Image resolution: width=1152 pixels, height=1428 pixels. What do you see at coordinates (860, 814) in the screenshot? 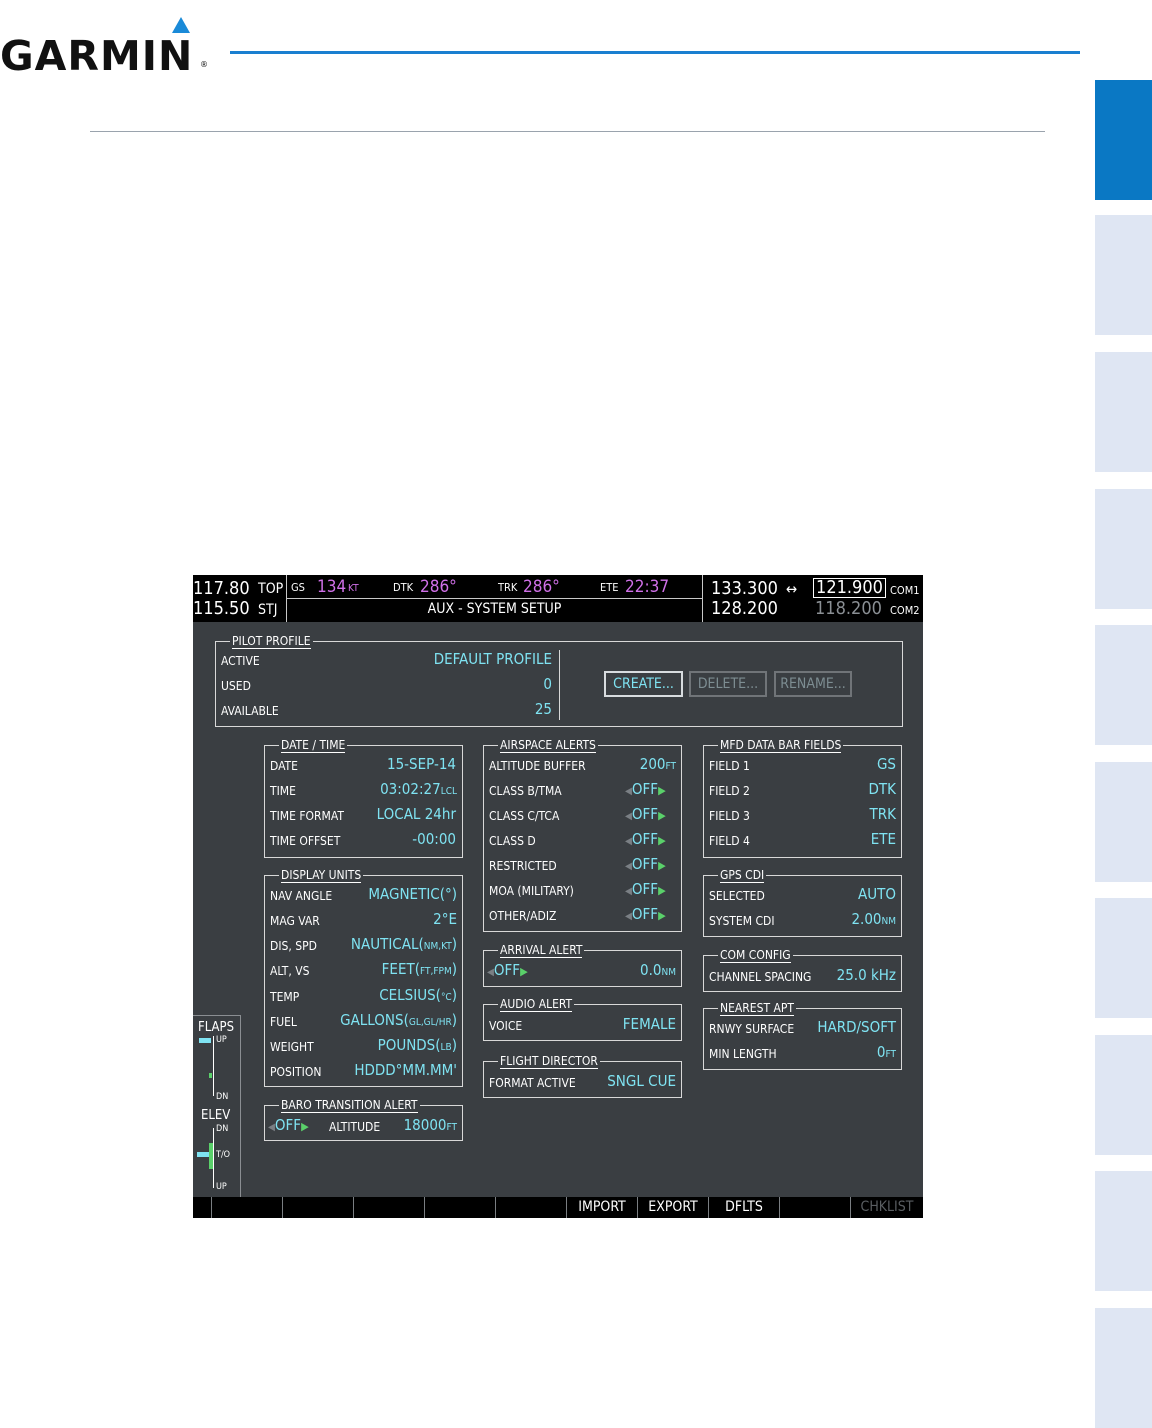
I see `field-3-value: TRK` at bounding box center [860, 814].